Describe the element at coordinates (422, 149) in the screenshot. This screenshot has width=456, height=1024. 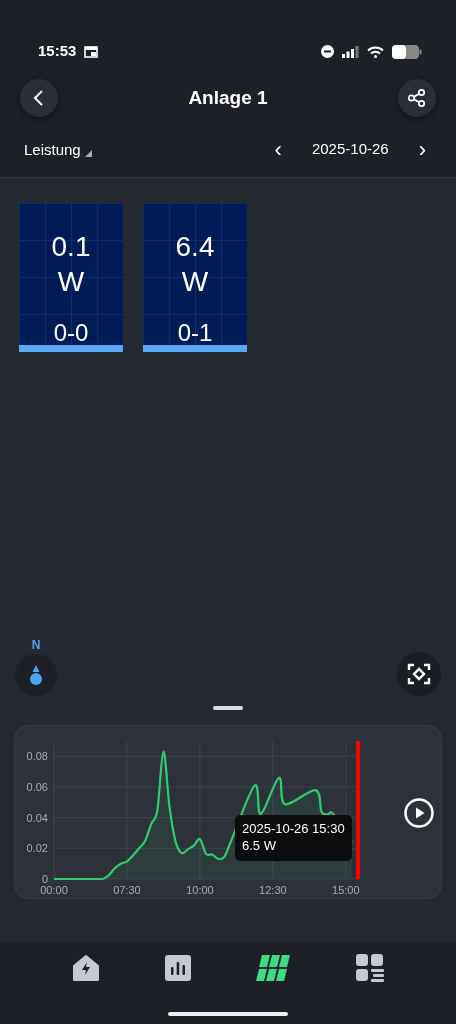
I see `next-day-button: ›` at that location.